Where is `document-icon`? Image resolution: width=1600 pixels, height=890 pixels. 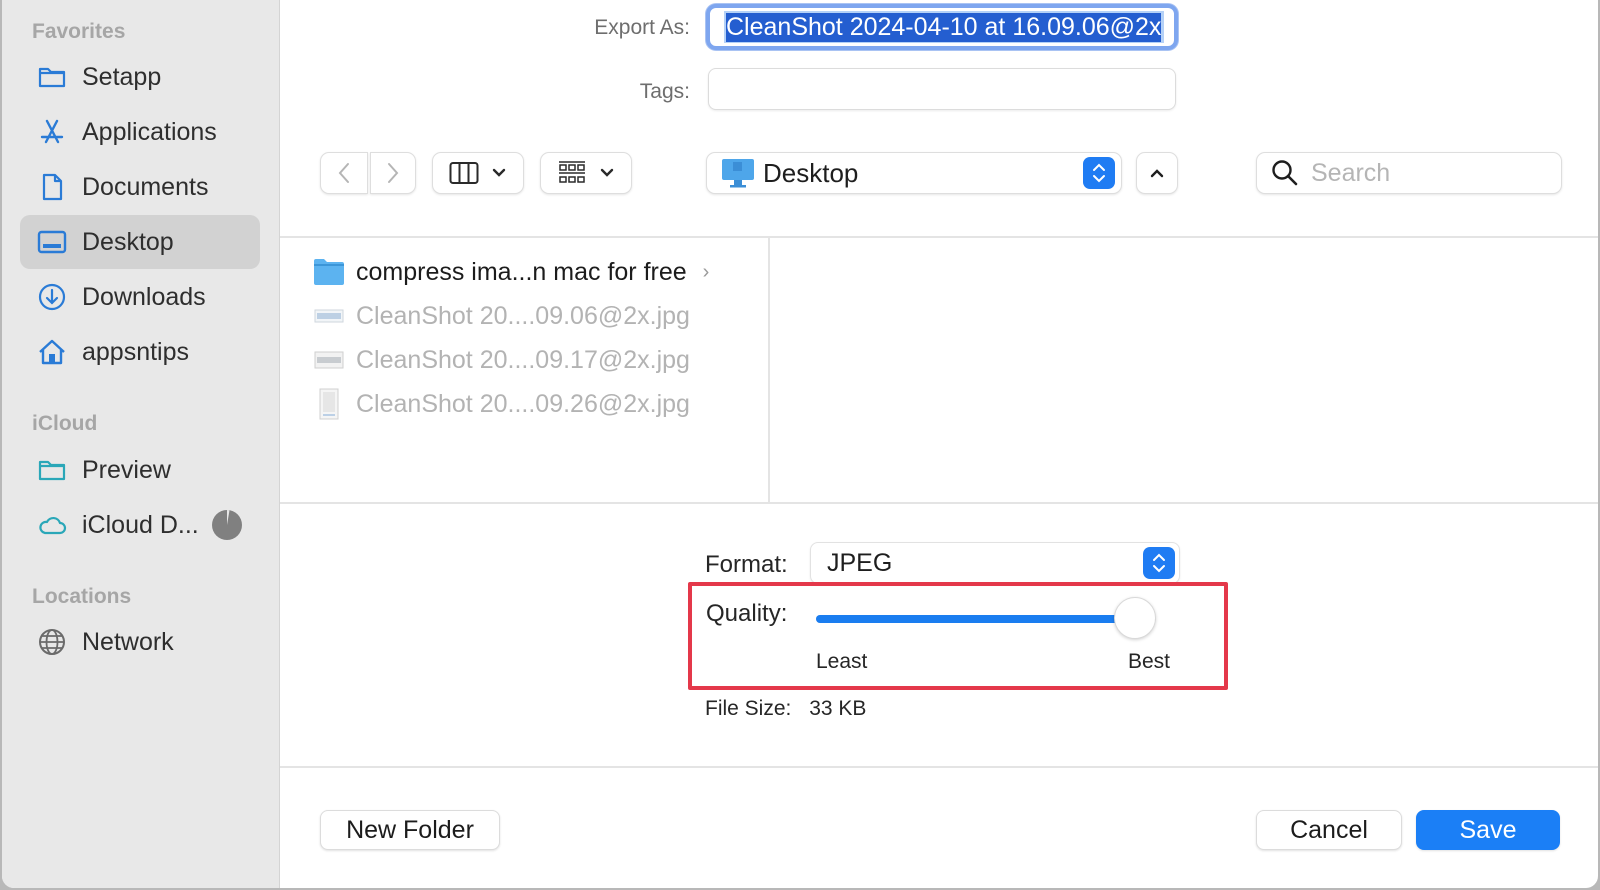 document-icon is located at coordinates (52, 187).